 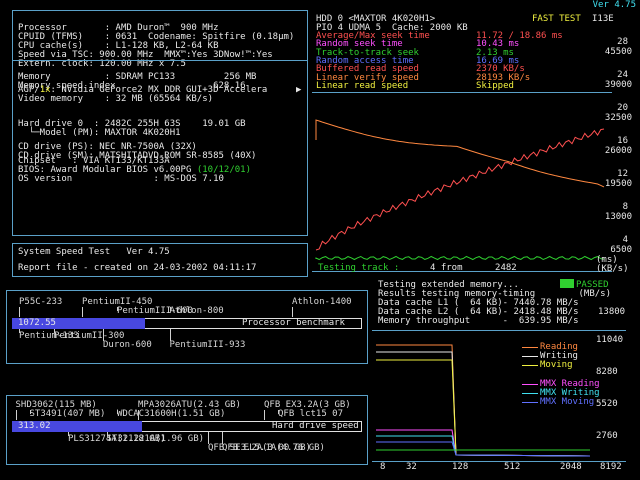 I want to click on os-line: OS version : MS-DOS 7.10, so click(x=121, y=179).